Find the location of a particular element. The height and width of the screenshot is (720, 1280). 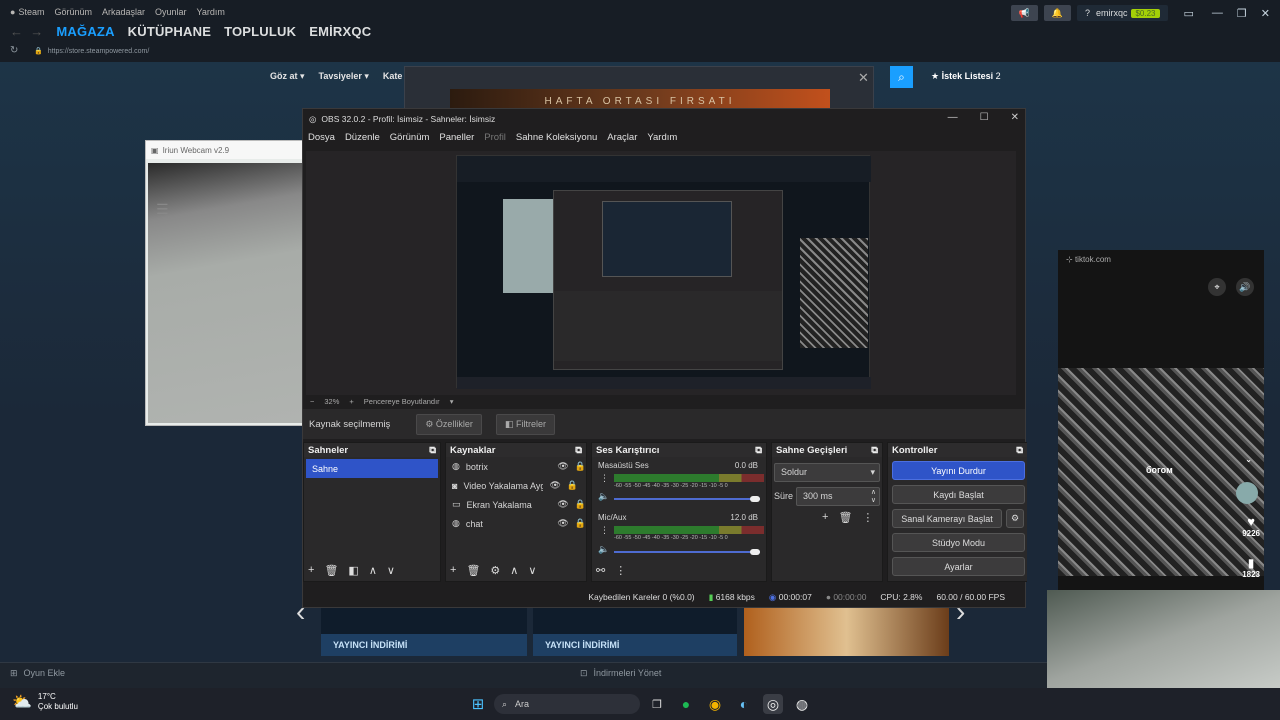

taskbar-search: ⌕ Ara is located at coordinates (567, 704).